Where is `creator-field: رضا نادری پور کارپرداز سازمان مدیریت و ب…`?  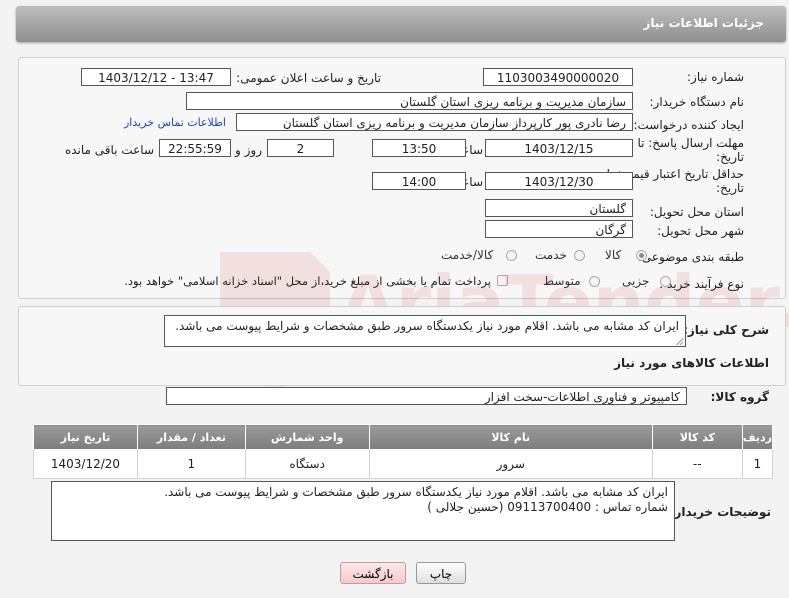
creator-field: رضا نادری پور کارپرداز سازمان مدیریت و ب… is located at coordinates (434, 122).